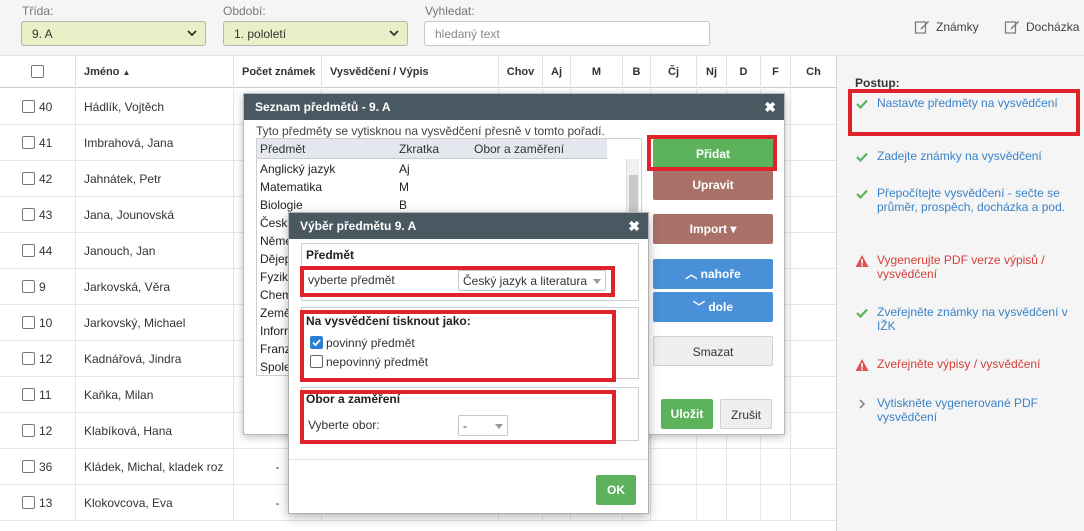  What do you see at coordinates (673, 72) in the screenshot?
I see `col-cj: Čj` at bounding box center [673, 72].